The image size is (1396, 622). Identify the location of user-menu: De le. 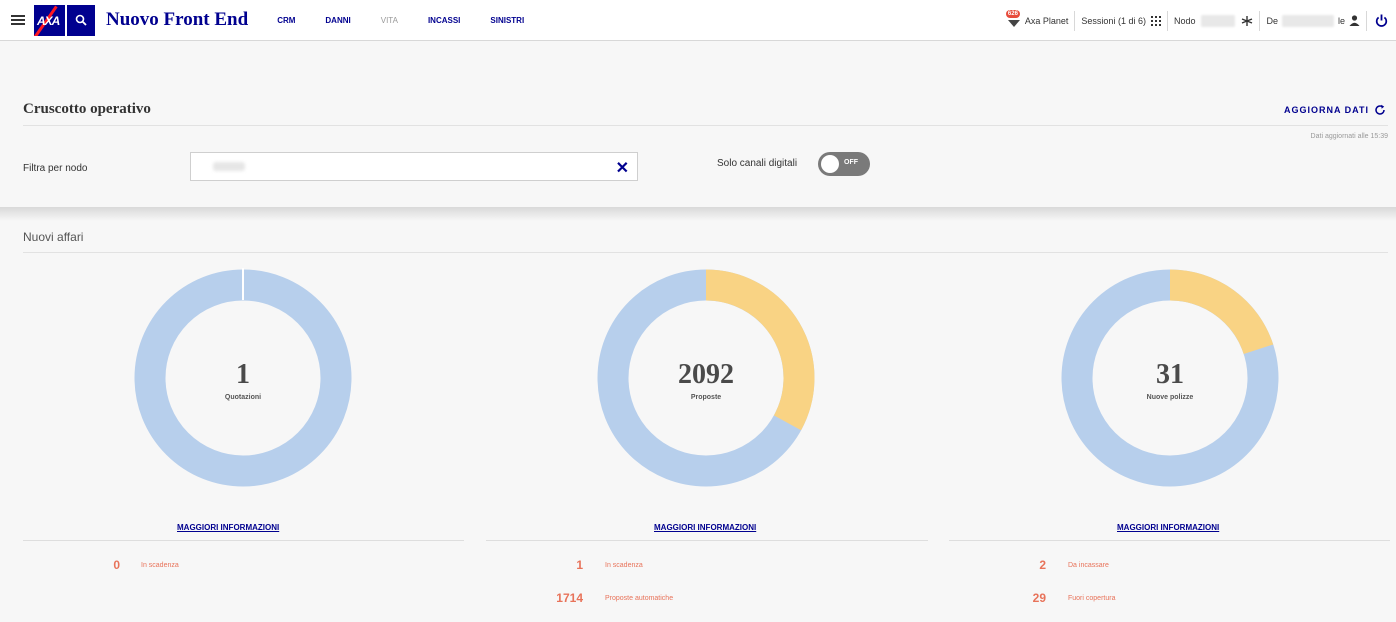
(1313, 20).